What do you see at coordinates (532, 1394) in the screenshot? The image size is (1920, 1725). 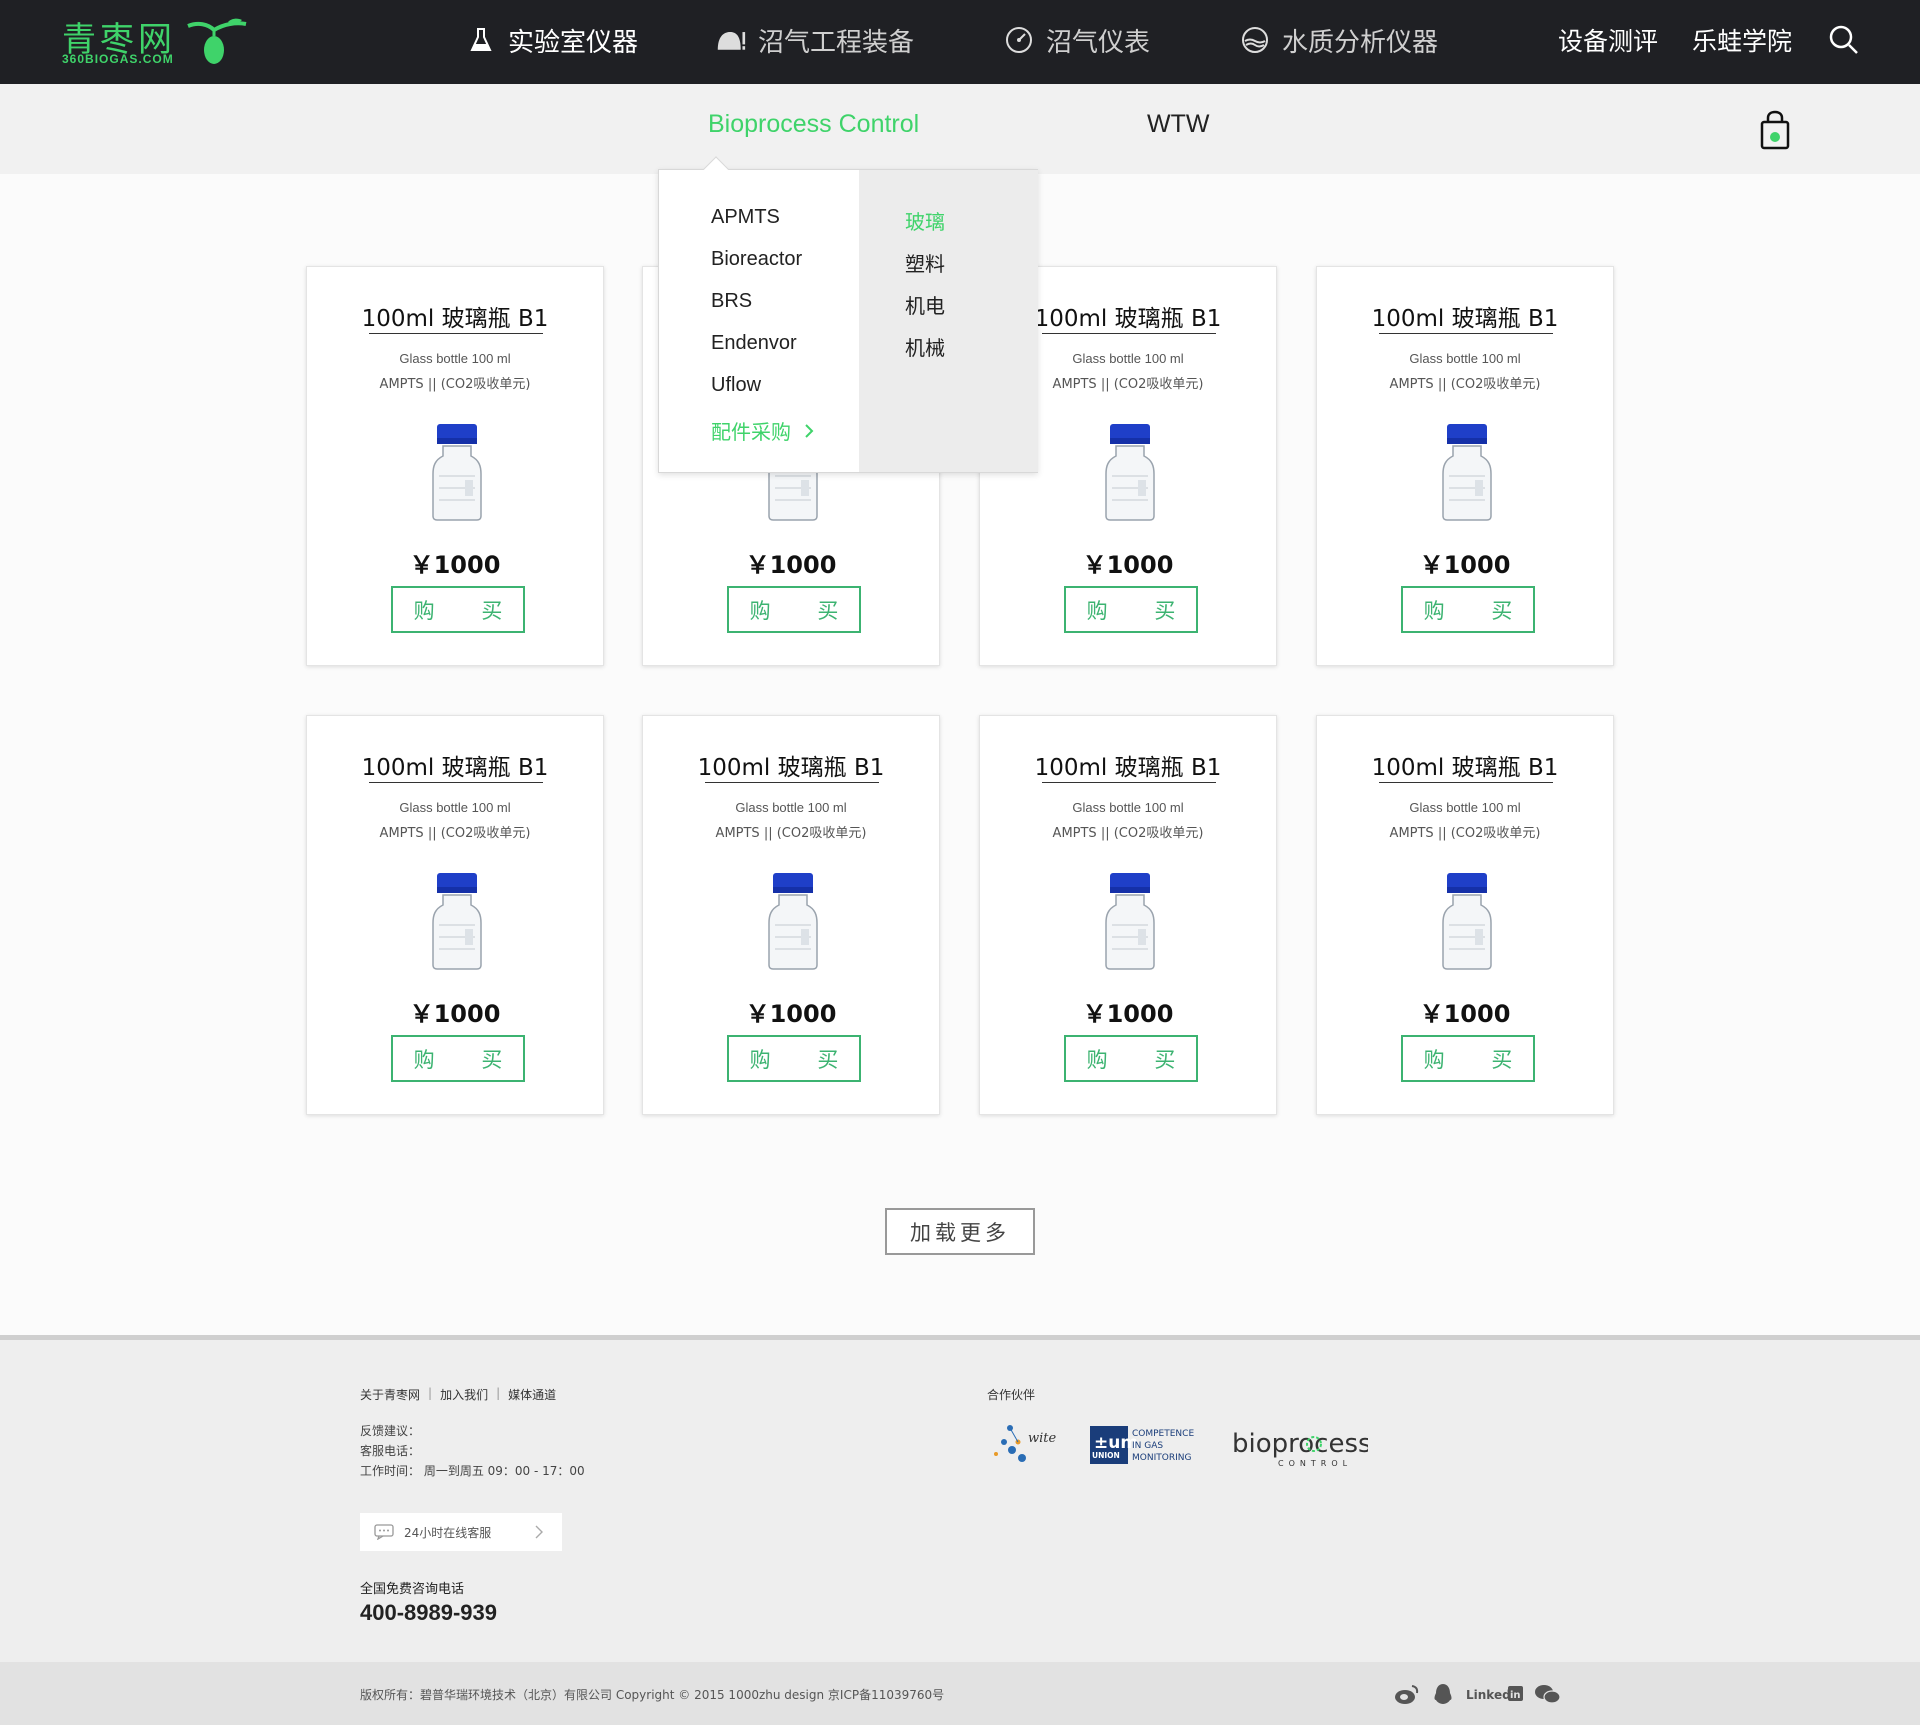 I see `footer-link-media: 媒体通道` at bounding box center [532, 1394].